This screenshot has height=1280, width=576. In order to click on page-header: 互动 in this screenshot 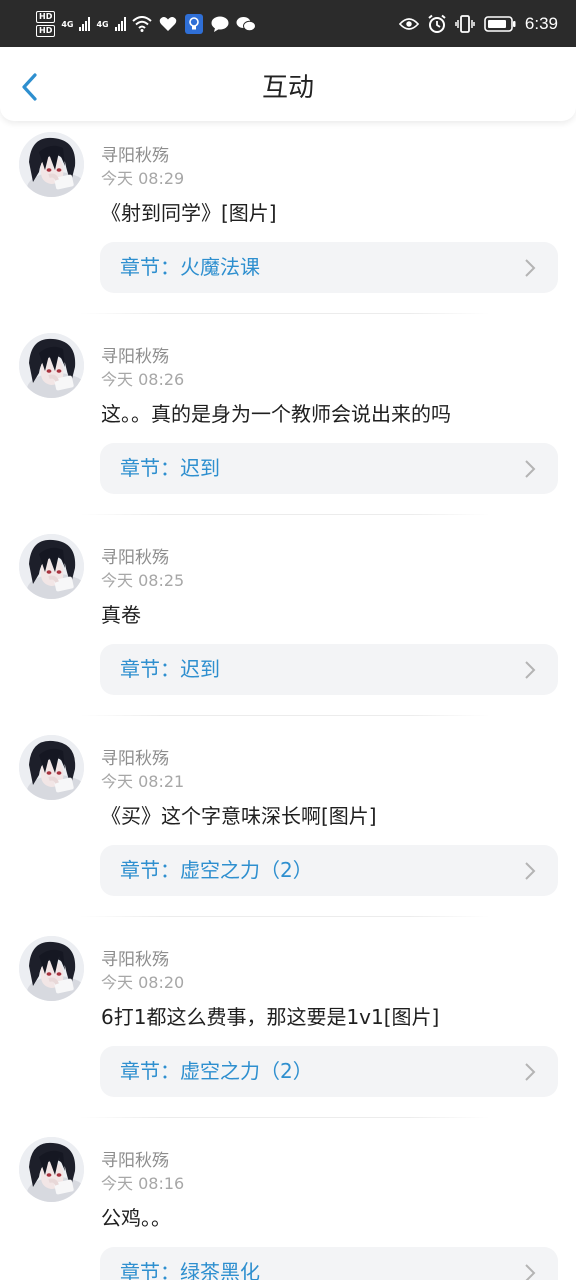, I will do `click(288, 84)`.